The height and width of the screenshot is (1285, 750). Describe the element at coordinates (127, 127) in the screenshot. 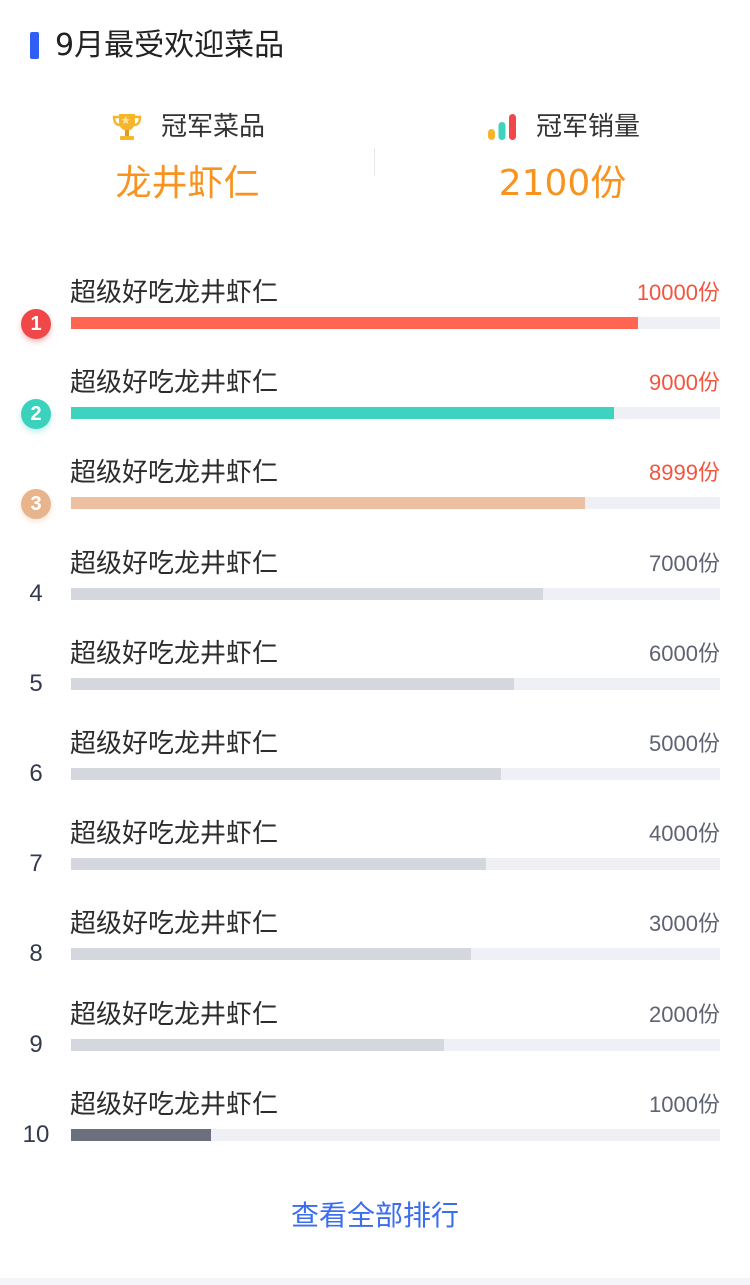

I see `trophy-icon` at that location.